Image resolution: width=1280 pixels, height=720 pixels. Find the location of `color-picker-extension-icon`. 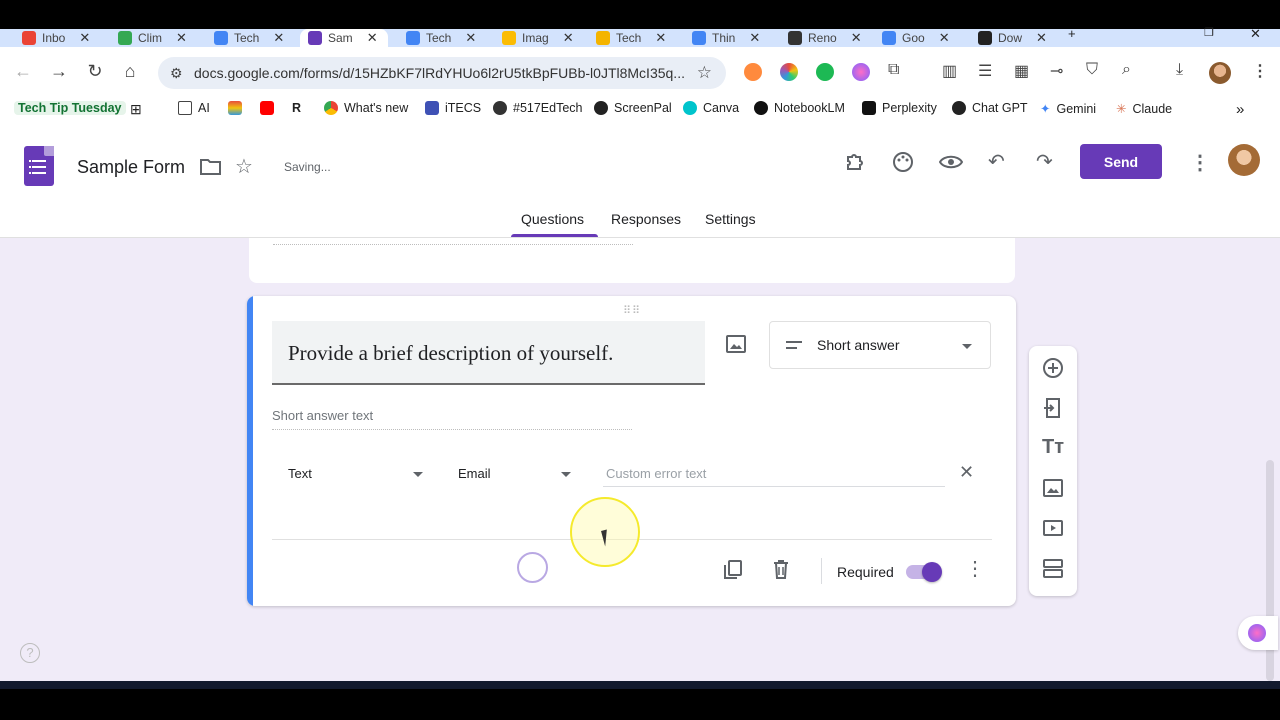

color-picker-extension-icon is located at coordinates (789, 72).